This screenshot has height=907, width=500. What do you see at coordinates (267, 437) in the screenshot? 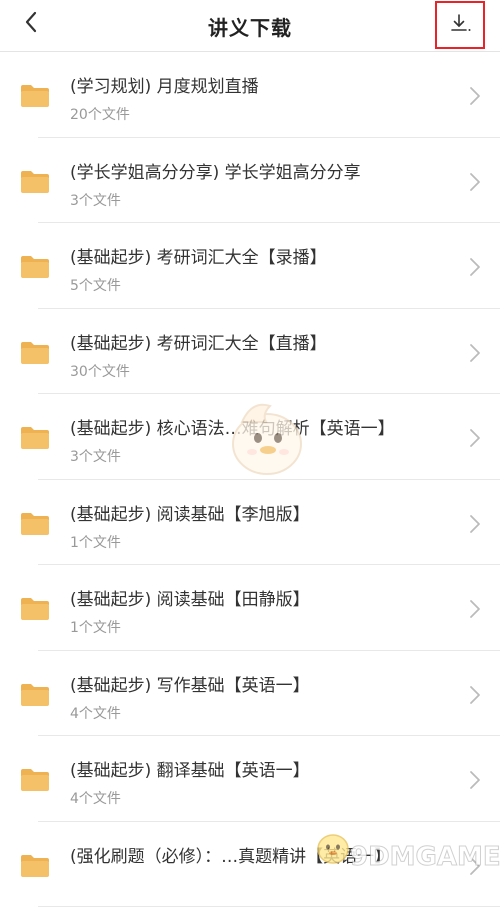
I see `mascot-watermark` at bounding box center [267, 437].